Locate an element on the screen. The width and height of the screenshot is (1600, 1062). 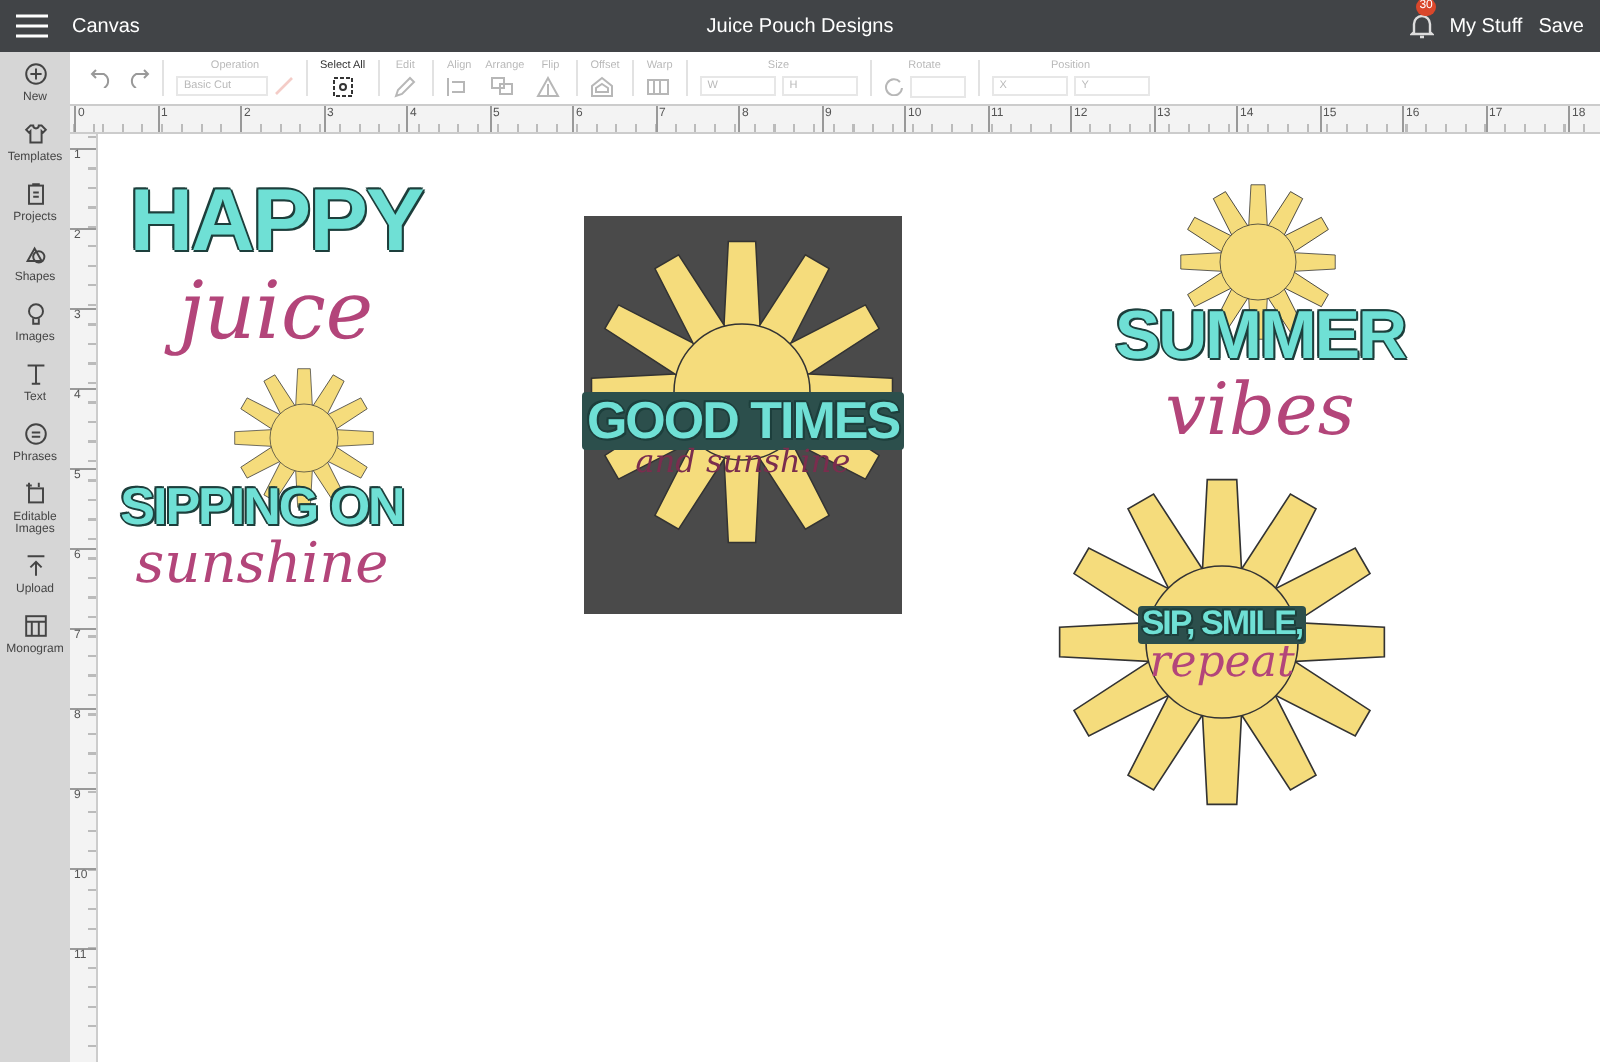
design: SIP, SMILE, repeat is located at coordinates (1222, 642).